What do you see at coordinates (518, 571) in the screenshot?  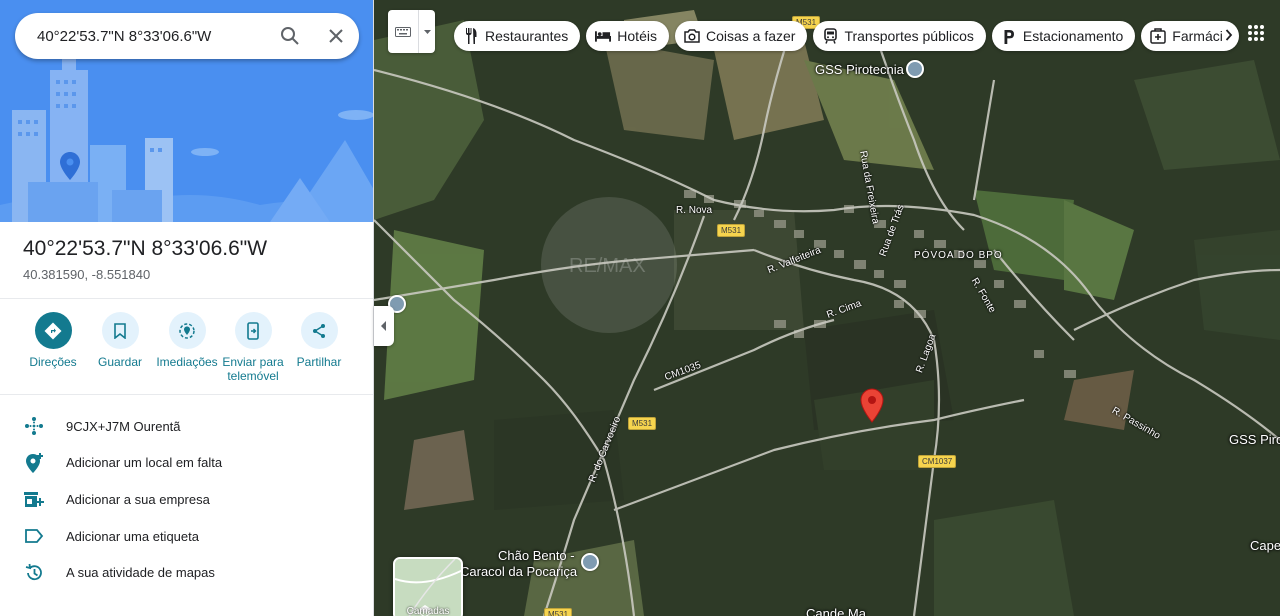 I see `place-label-caracol-da-pocarica: Caracol da Pocariça` at bounding box center [518, 571].